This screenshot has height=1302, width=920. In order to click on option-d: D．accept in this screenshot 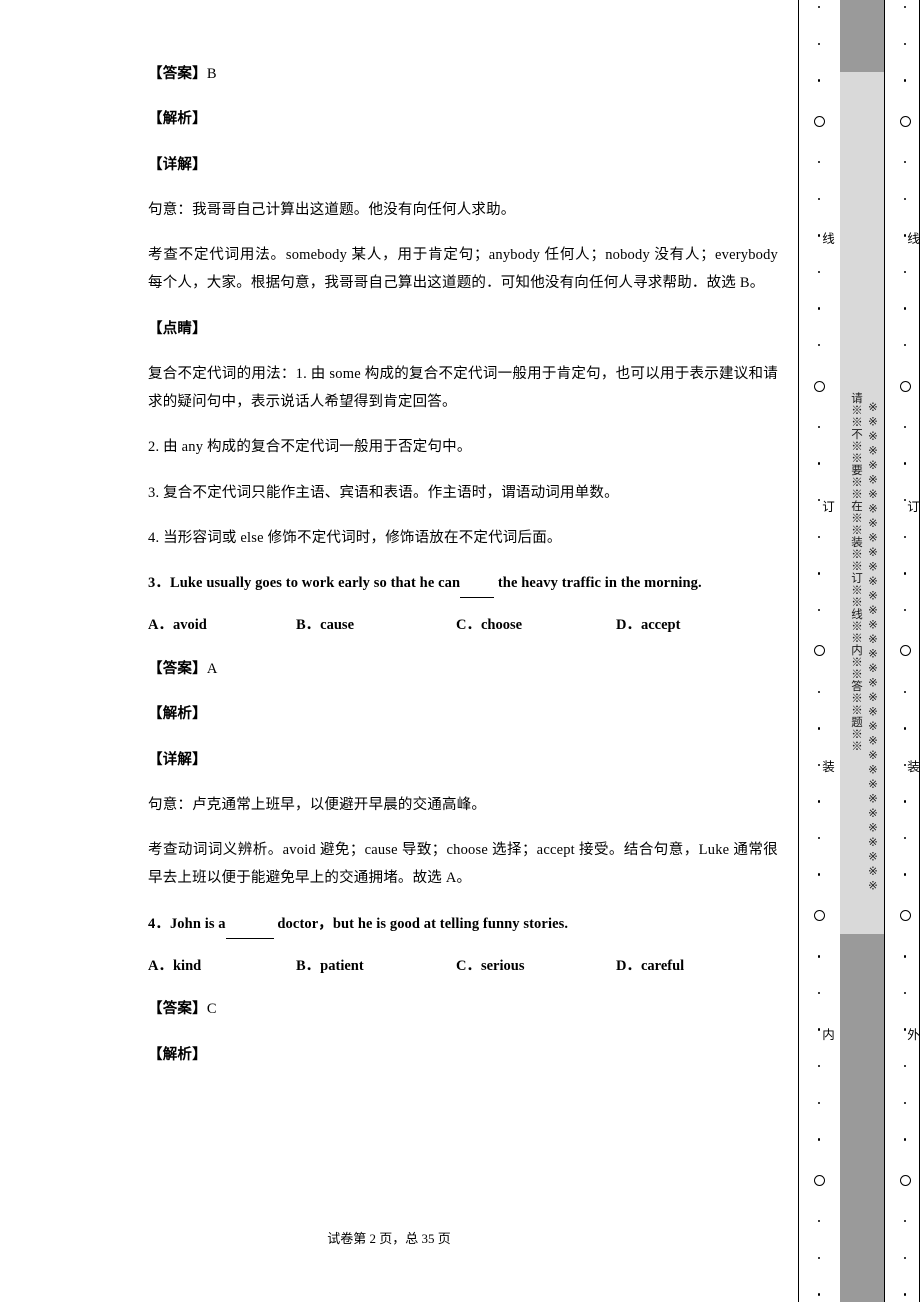, I will do `click(691, 626)`.